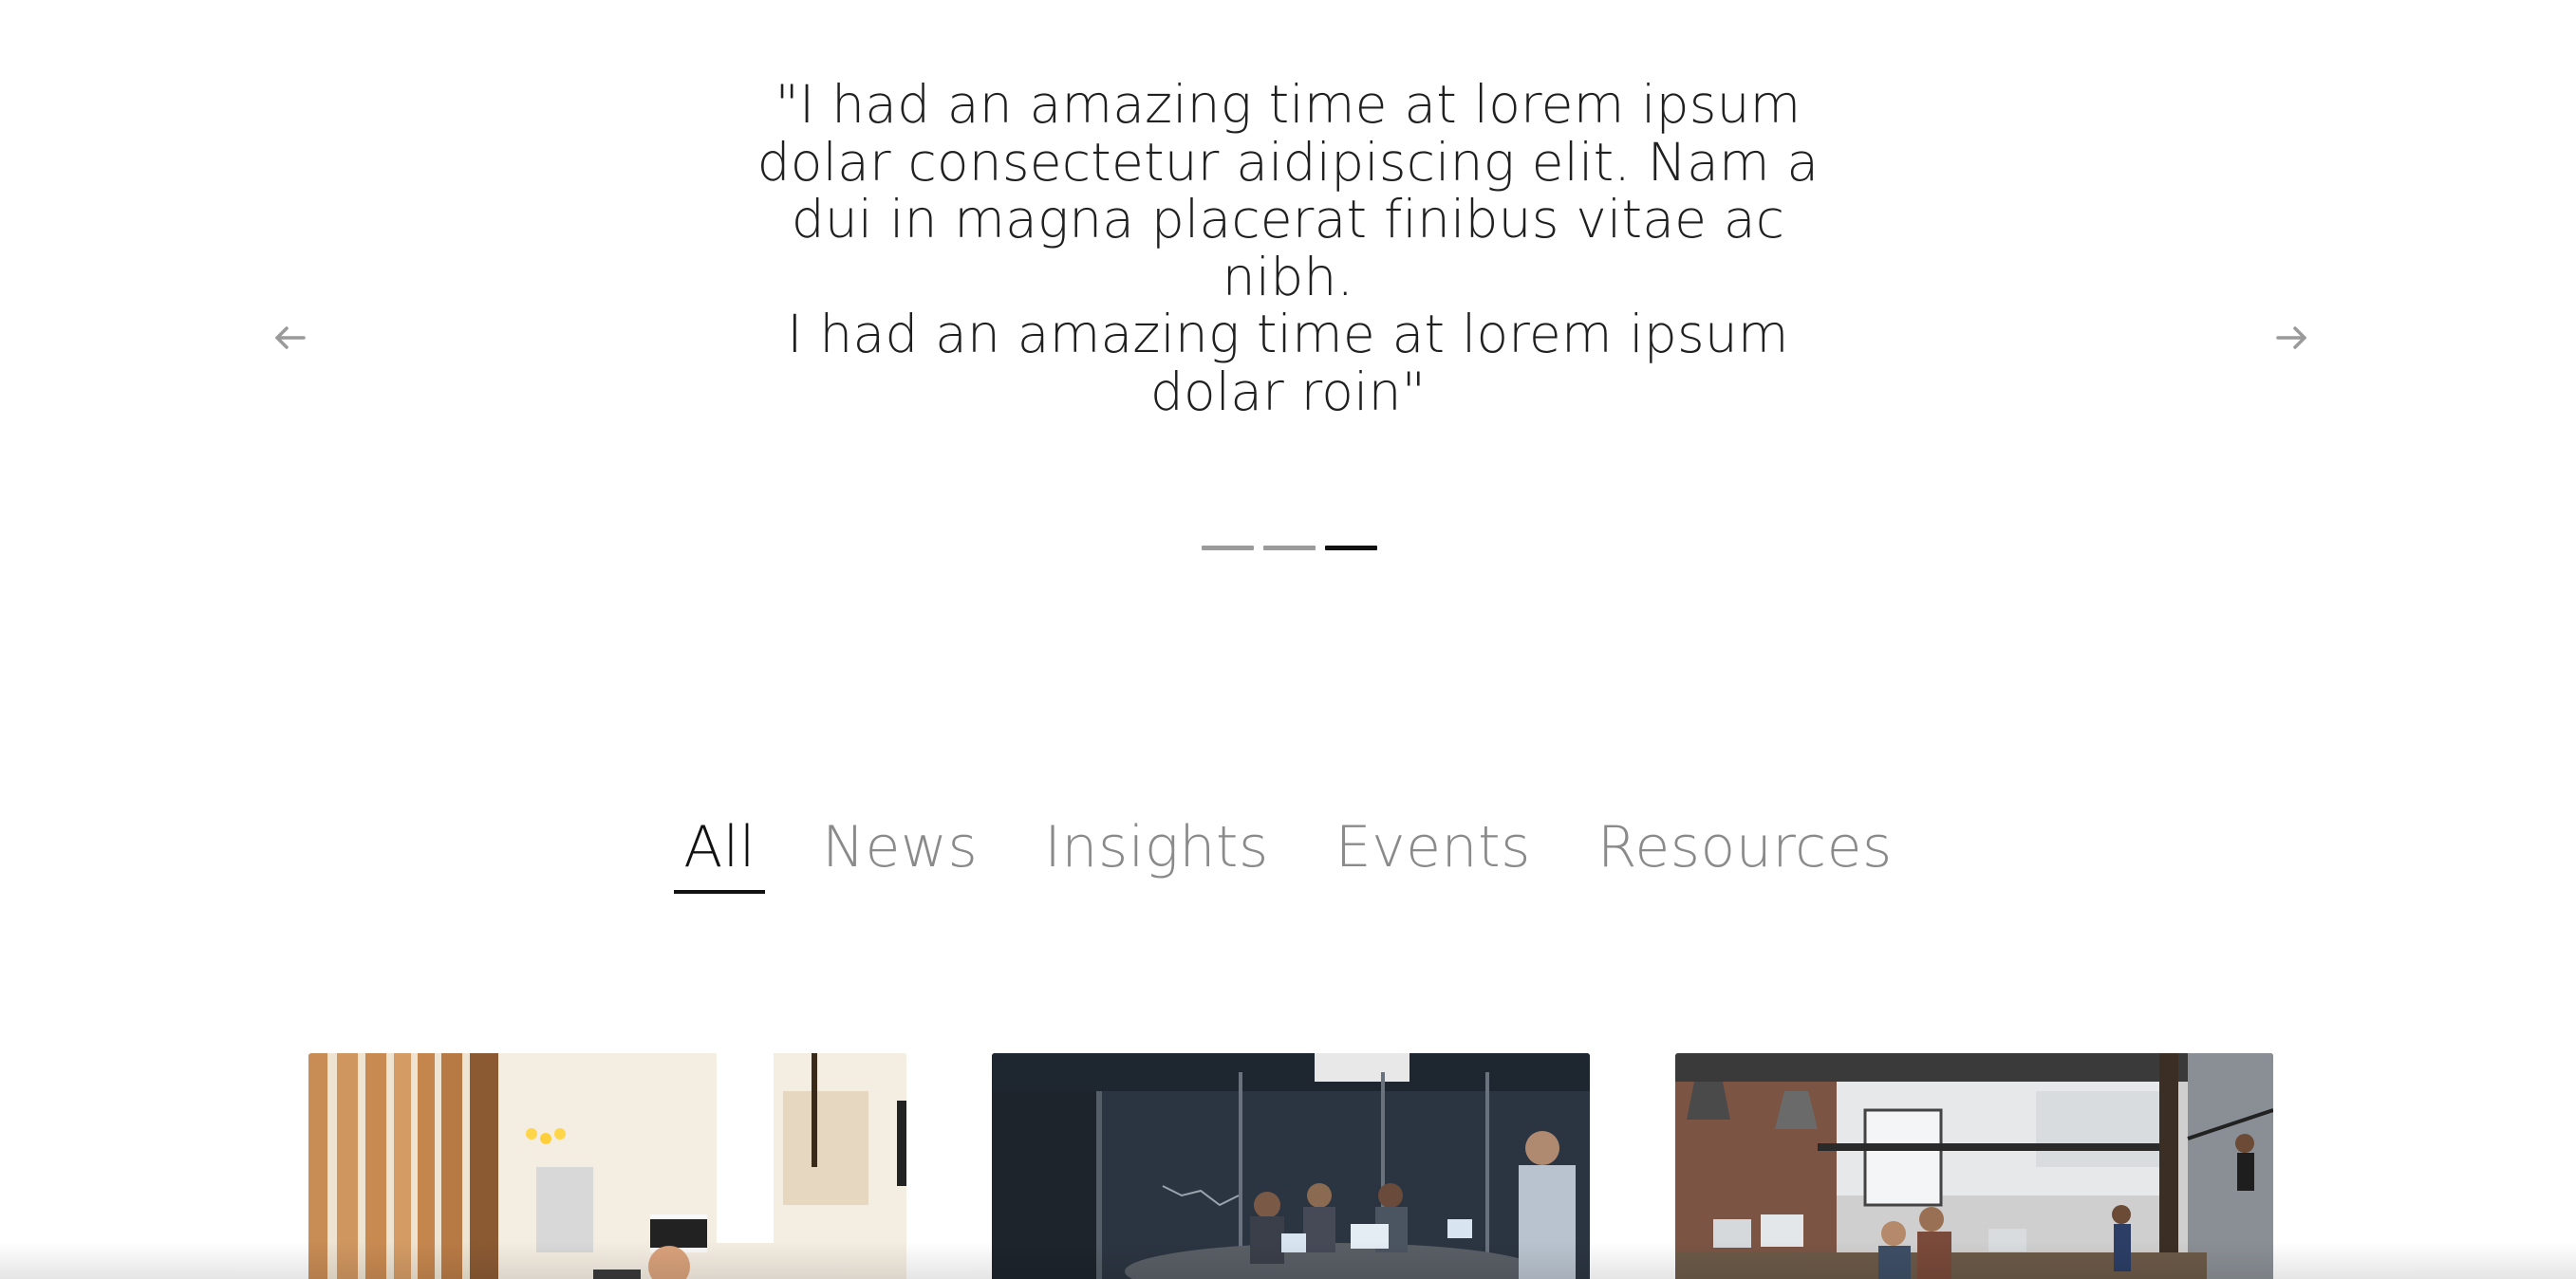 The height and width of the screenshot is (1279, 2576). What do you see at coordinates (1288, 854) in the screenshot?
I see `filter-tabs: All News Insights Events Resources` at bounding box center [1288, 854].